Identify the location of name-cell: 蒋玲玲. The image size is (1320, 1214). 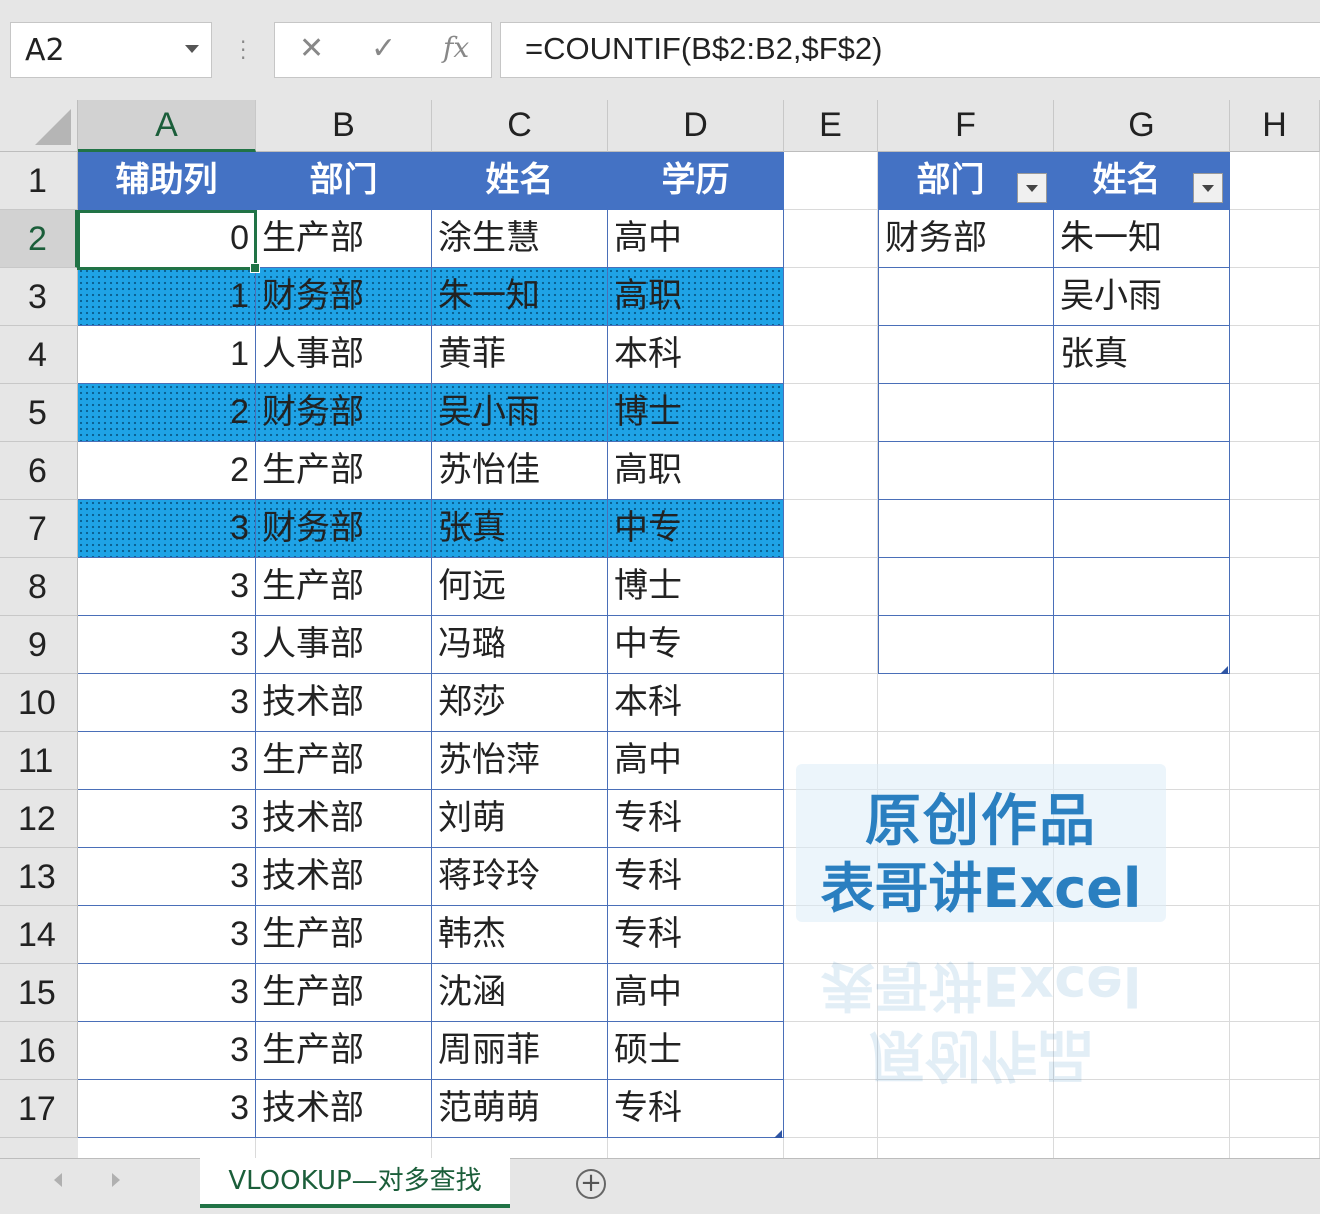
(520, 877).